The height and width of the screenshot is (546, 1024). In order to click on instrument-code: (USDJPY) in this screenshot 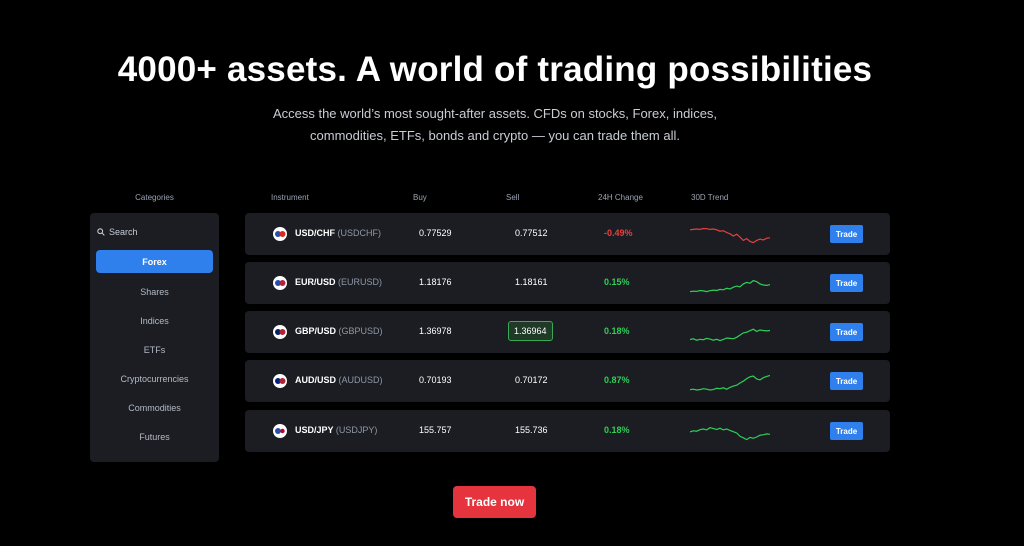, I will do `click(356, 430)`.